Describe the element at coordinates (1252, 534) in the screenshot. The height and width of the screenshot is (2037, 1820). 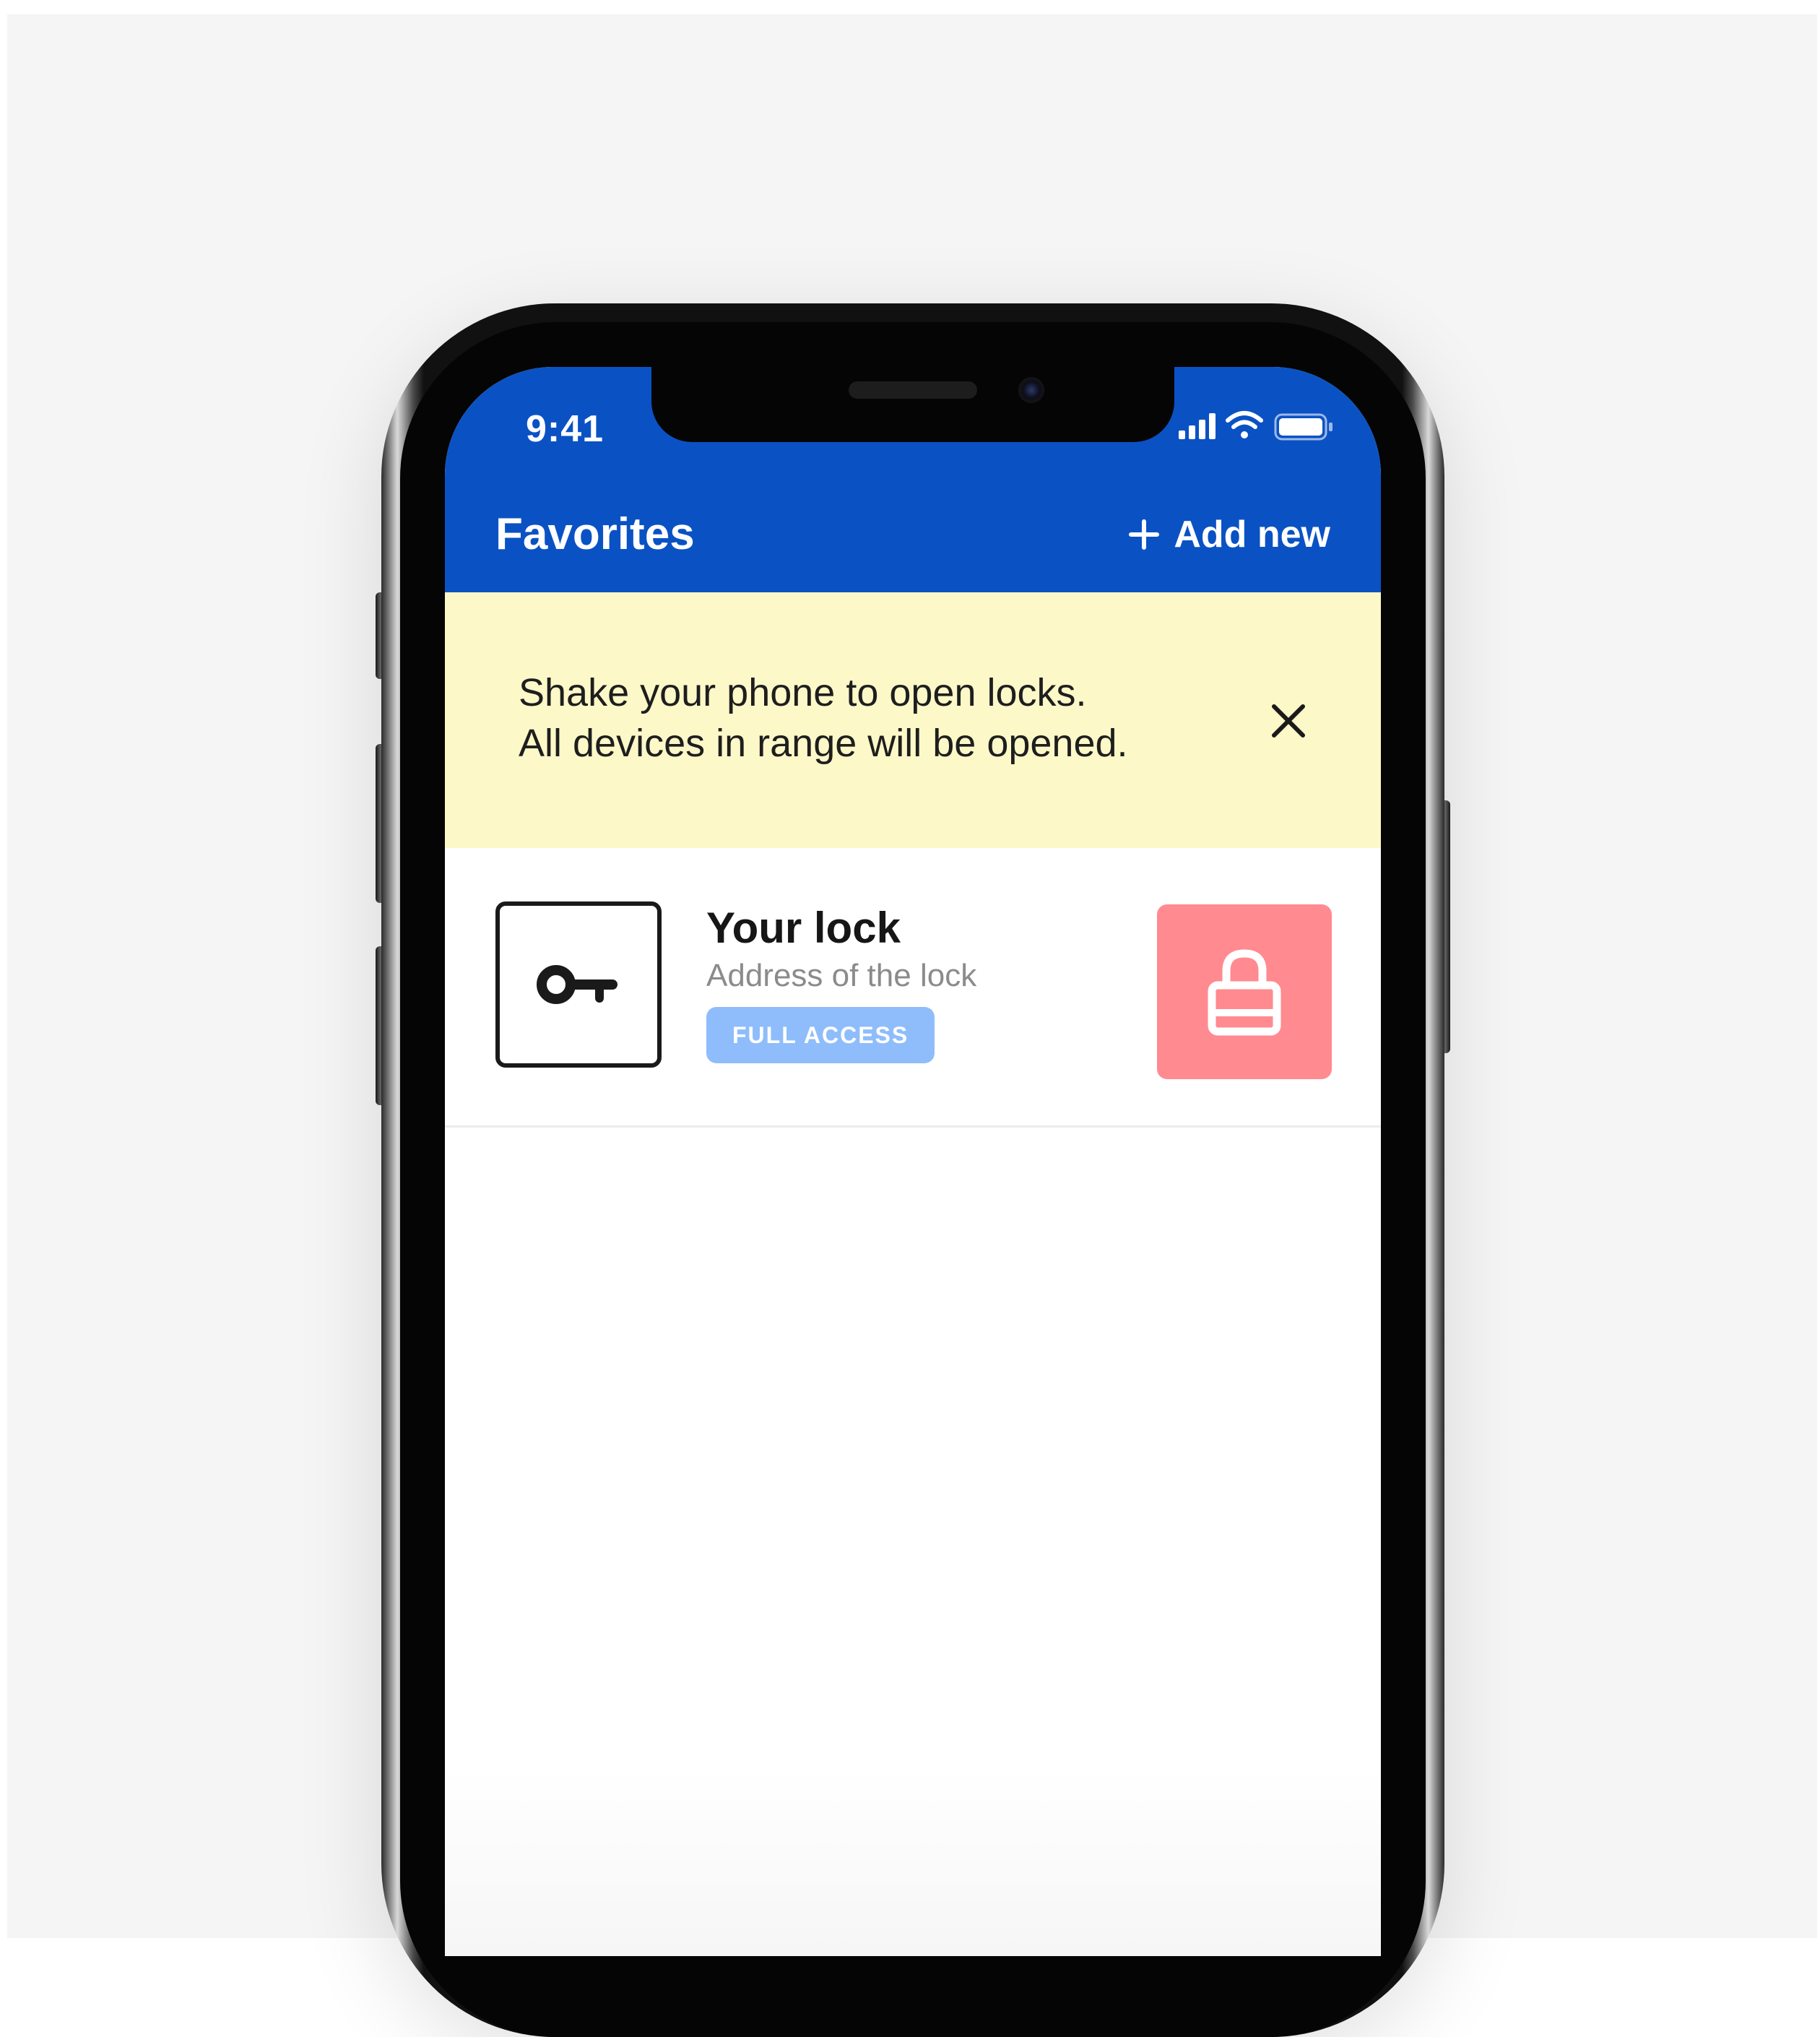
I see `add-new-label: Add new` at that location.